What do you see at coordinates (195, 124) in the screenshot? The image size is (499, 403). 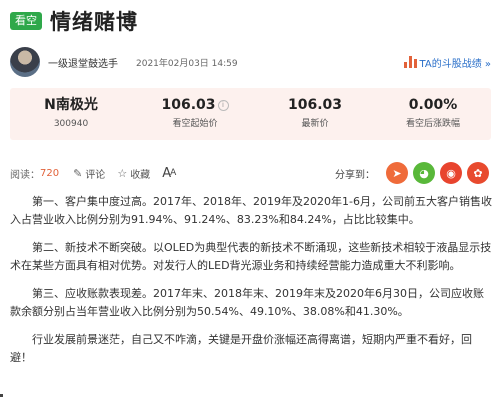 I see `start-price-label: 看空起始价` at bounding box center [195, 124].